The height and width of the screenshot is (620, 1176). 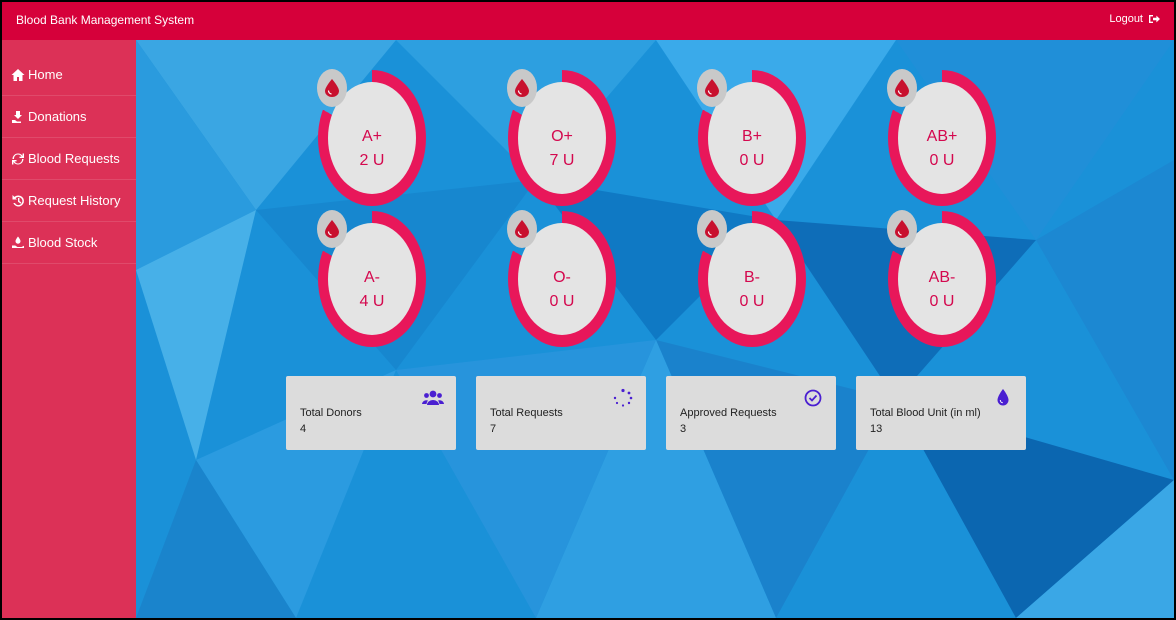 What do you see at coordinates (372, 160) in the screenshot?
I see `blood-units: 2 U` at bounding box center [372, 160].